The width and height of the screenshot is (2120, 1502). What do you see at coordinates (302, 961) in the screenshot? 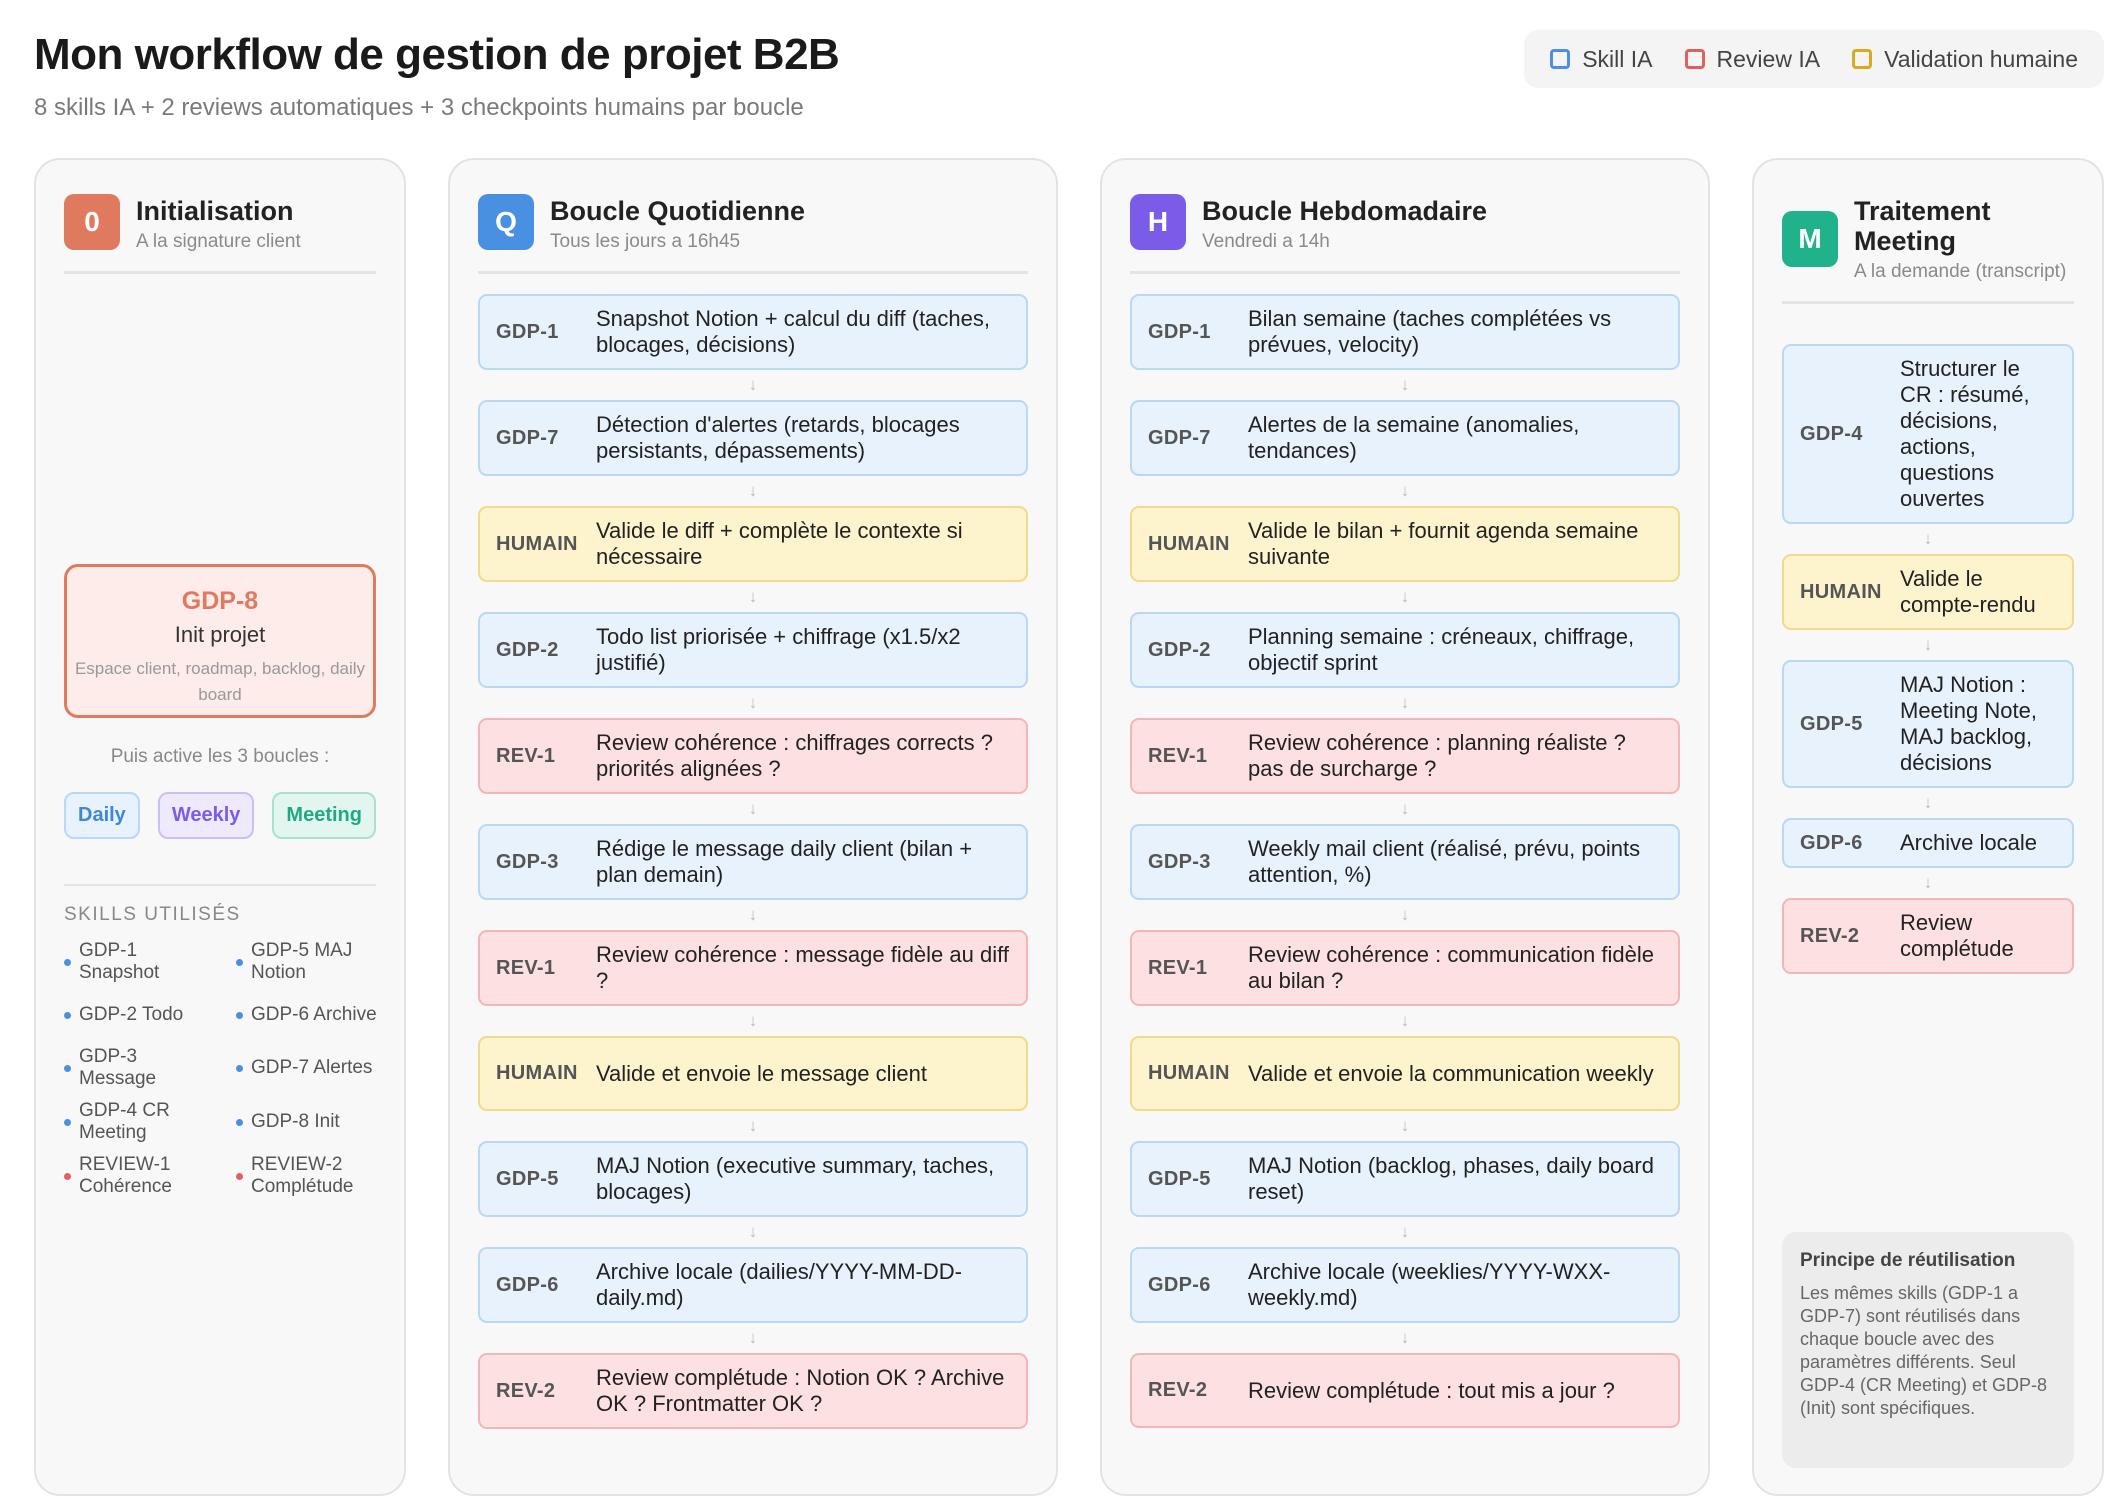
I see `skill-label: GDP-5 MAJ Notion` at bounding box center [302, 961].